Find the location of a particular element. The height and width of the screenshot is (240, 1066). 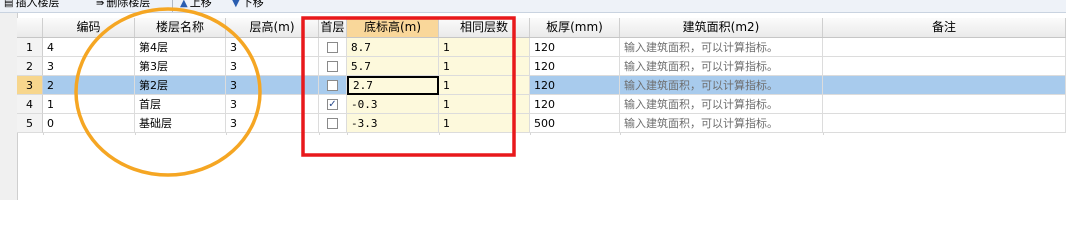

code-cell: 0 is located at coordinates (89, 123).